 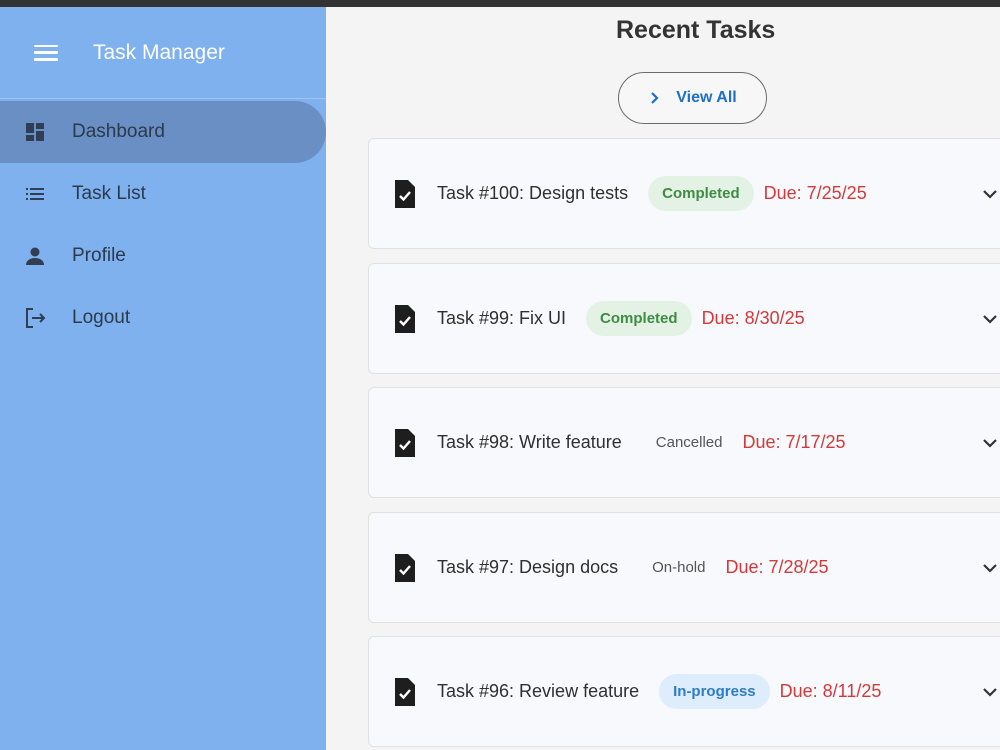 What do you see at coordinates (35, 318) in the screenshot?
I see `logout-icon` at bounding box center [35, 318].